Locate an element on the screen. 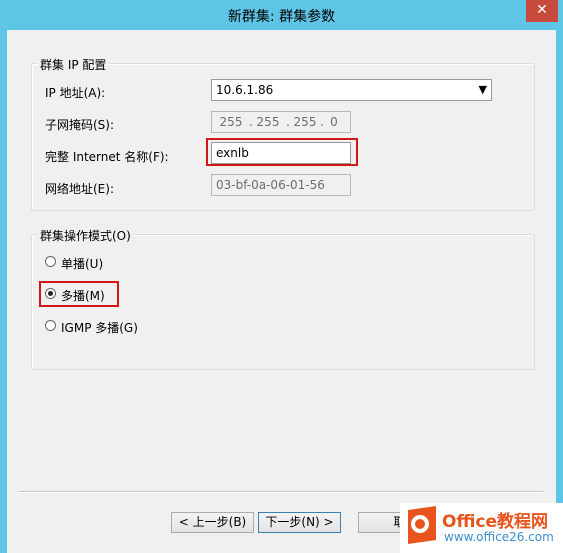 This screenshot has height=553, width=563. window-title: 新群集: 群集参数 is located at coordinates (281, 17).